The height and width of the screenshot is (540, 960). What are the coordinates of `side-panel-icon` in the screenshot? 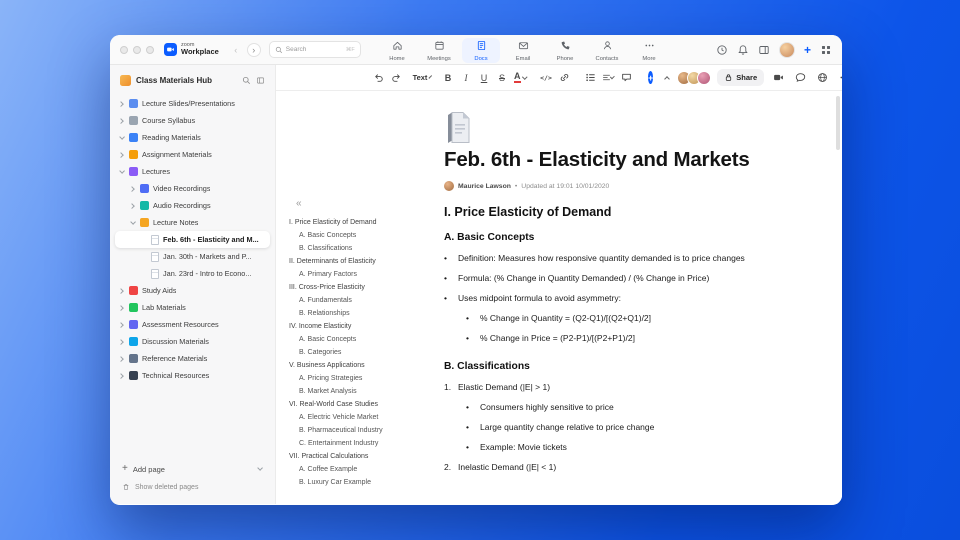 It's located at (764, 50).